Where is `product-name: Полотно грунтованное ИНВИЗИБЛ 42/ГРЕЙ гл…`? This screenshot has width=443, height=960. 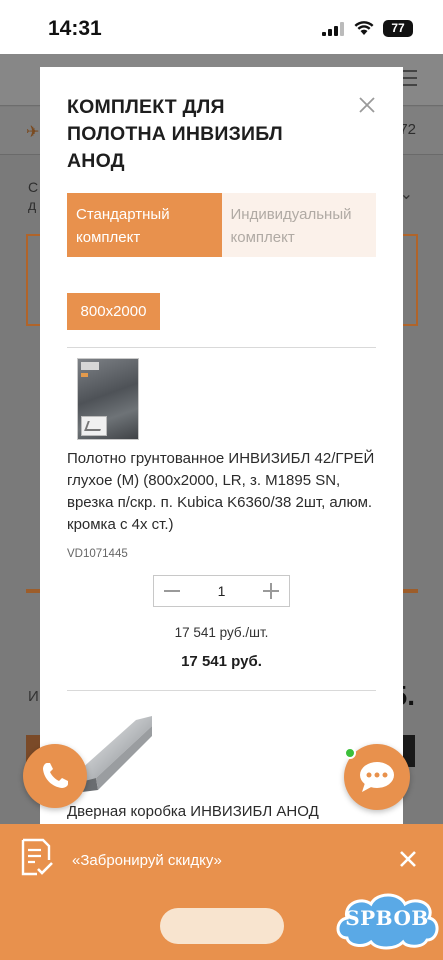
product-name: Полотно грунтованное ИНВИЗИБЛ 42/ГРЕЙ гл… is located at coordinates (221, 491).